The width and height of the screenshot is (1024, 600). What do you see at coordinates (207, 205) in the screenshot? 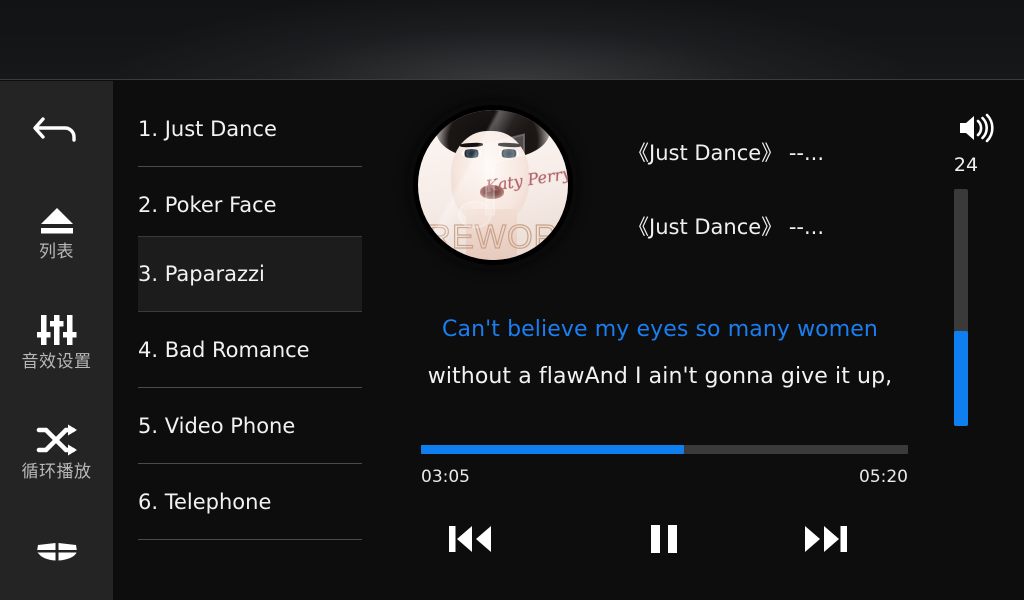
I see `playlist-item-label: 2. Poker Face` at bounding box center [207, 205].